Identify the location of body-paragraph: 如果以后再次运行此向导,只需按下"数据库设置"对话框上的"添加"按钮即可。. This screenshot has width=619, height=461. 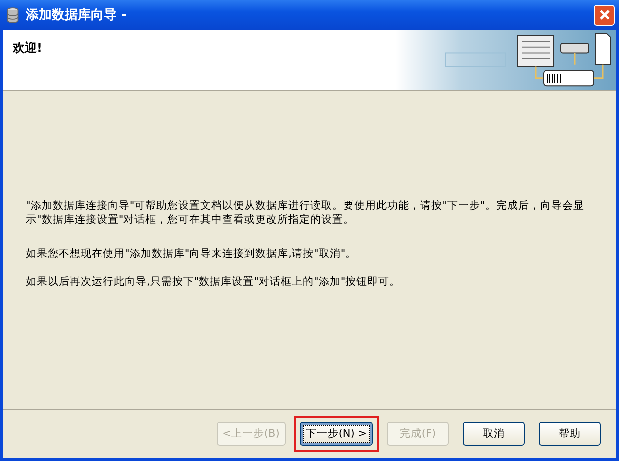
(214, 282).